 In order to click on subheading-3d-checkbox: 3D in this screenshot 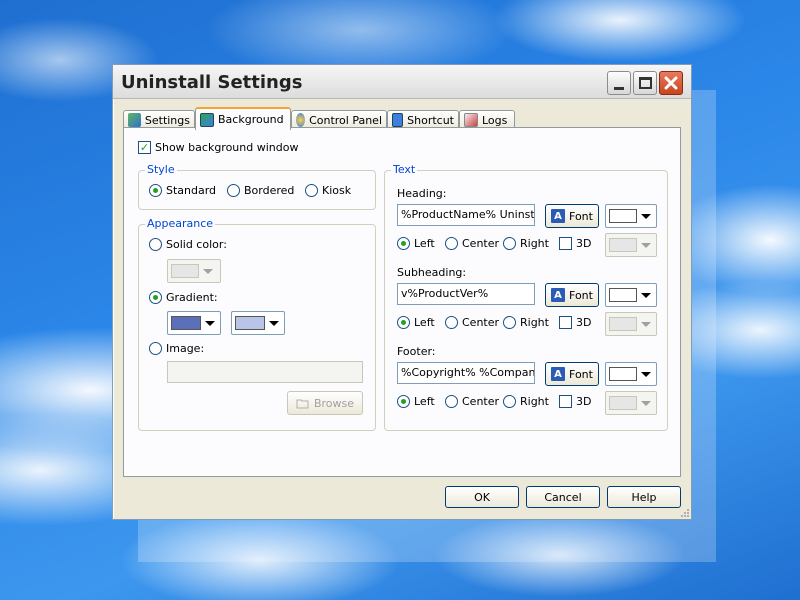, I will do `click(575, 322)`.